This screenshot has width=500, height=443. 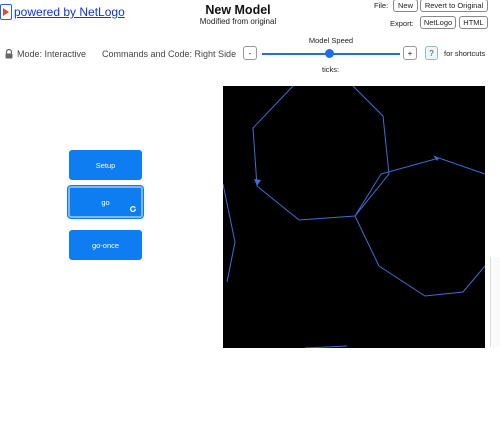 What do you see at coordinates (250, 53) in the screenshot?
I see `speed-decrease-button: -` at bounding box center [250, 53].